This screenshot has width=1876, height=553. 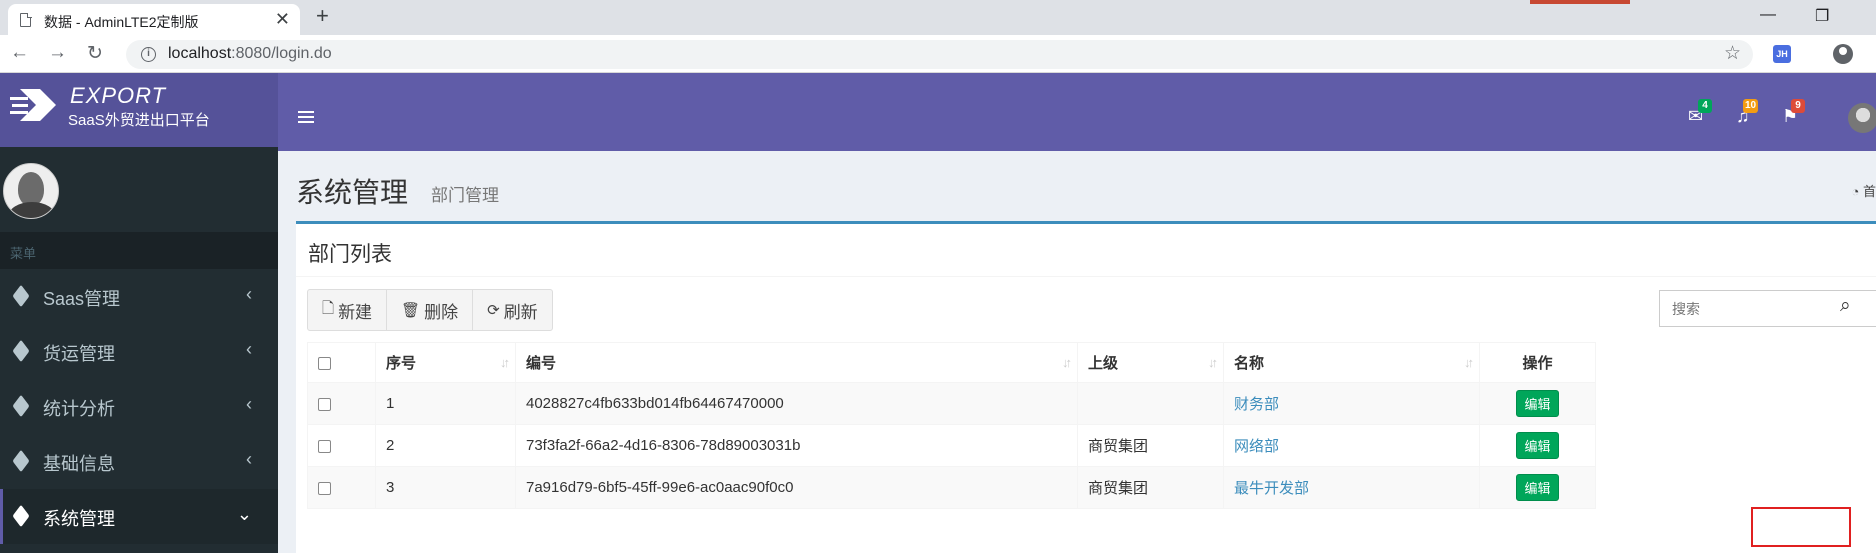 What do you see at coordinates (796, 403) in the screenshot?
I see `cell-id: 4028827c4fb633bd014fb64467470000` at bounding box center [796, 403].